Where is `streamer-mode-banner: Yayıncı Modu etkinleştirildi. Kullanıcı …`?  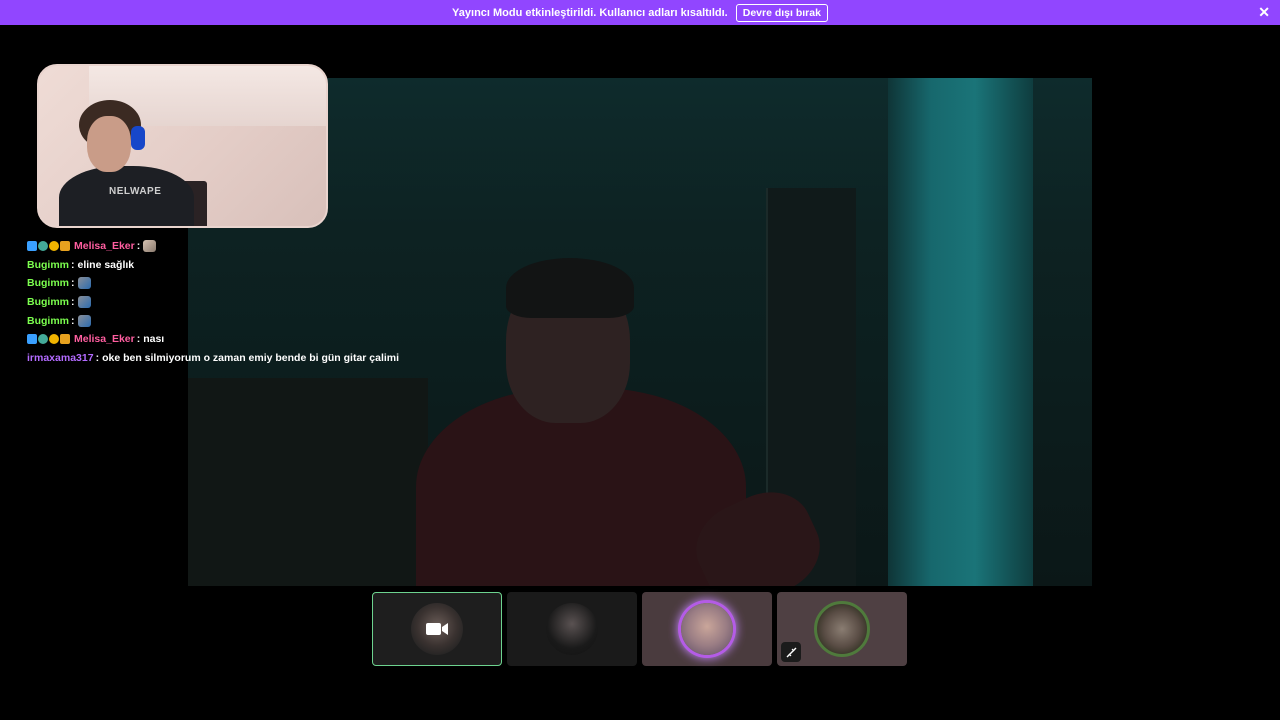
streamer-mode-banner: Yayıncı Modu etkinleştirildi. Kullanıcı … is located at coordinates (640, 12).